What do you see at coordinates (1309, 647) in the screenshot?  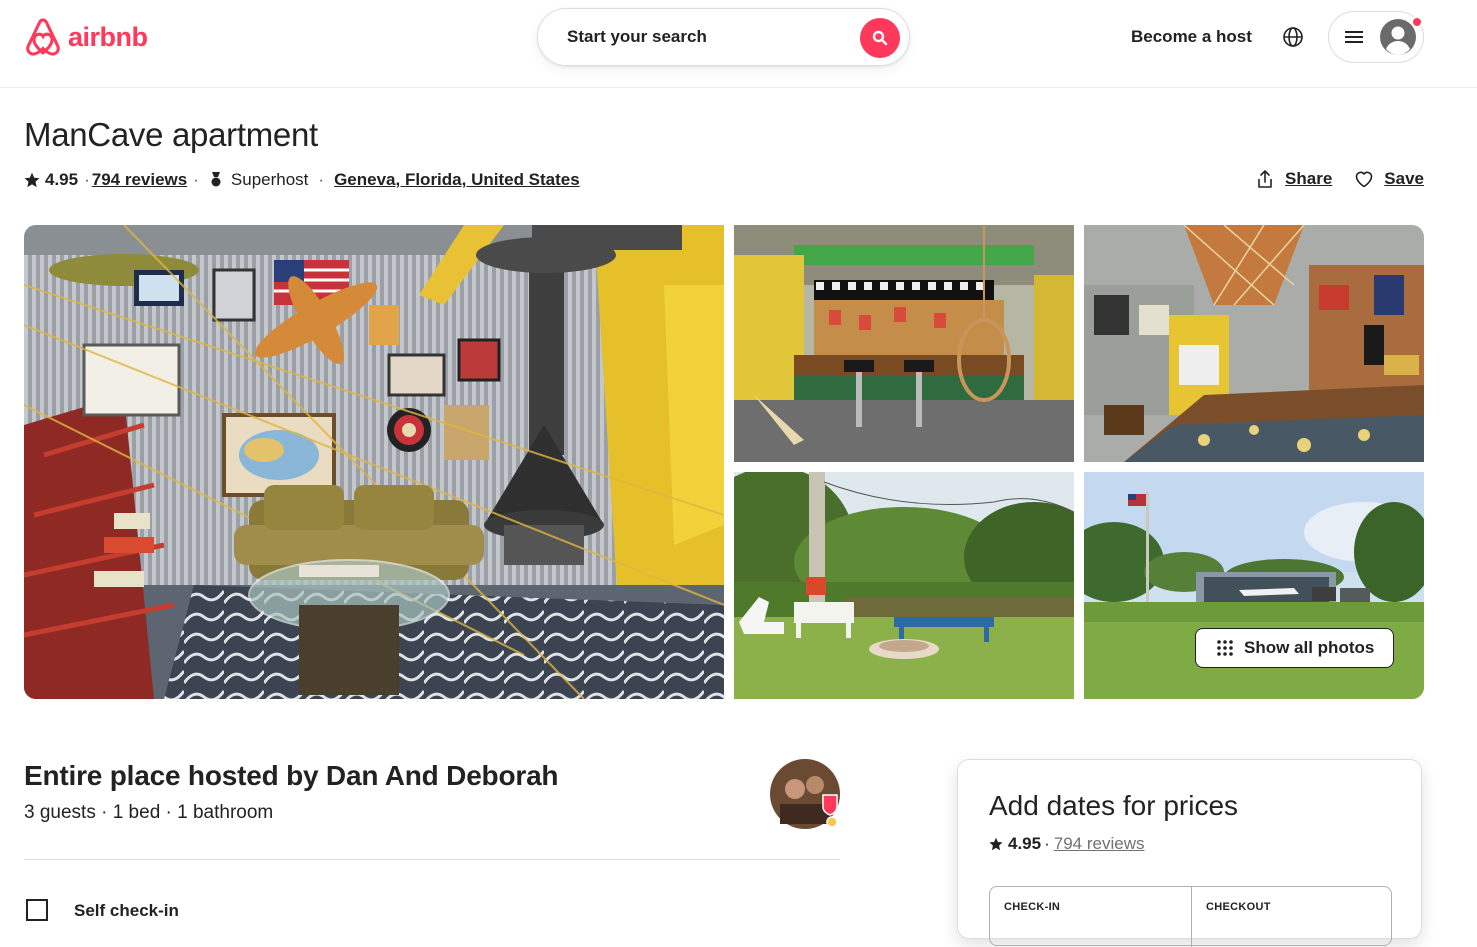 I see `show-all-photos-label: Show all photos` at bounding box center [1309, 647].